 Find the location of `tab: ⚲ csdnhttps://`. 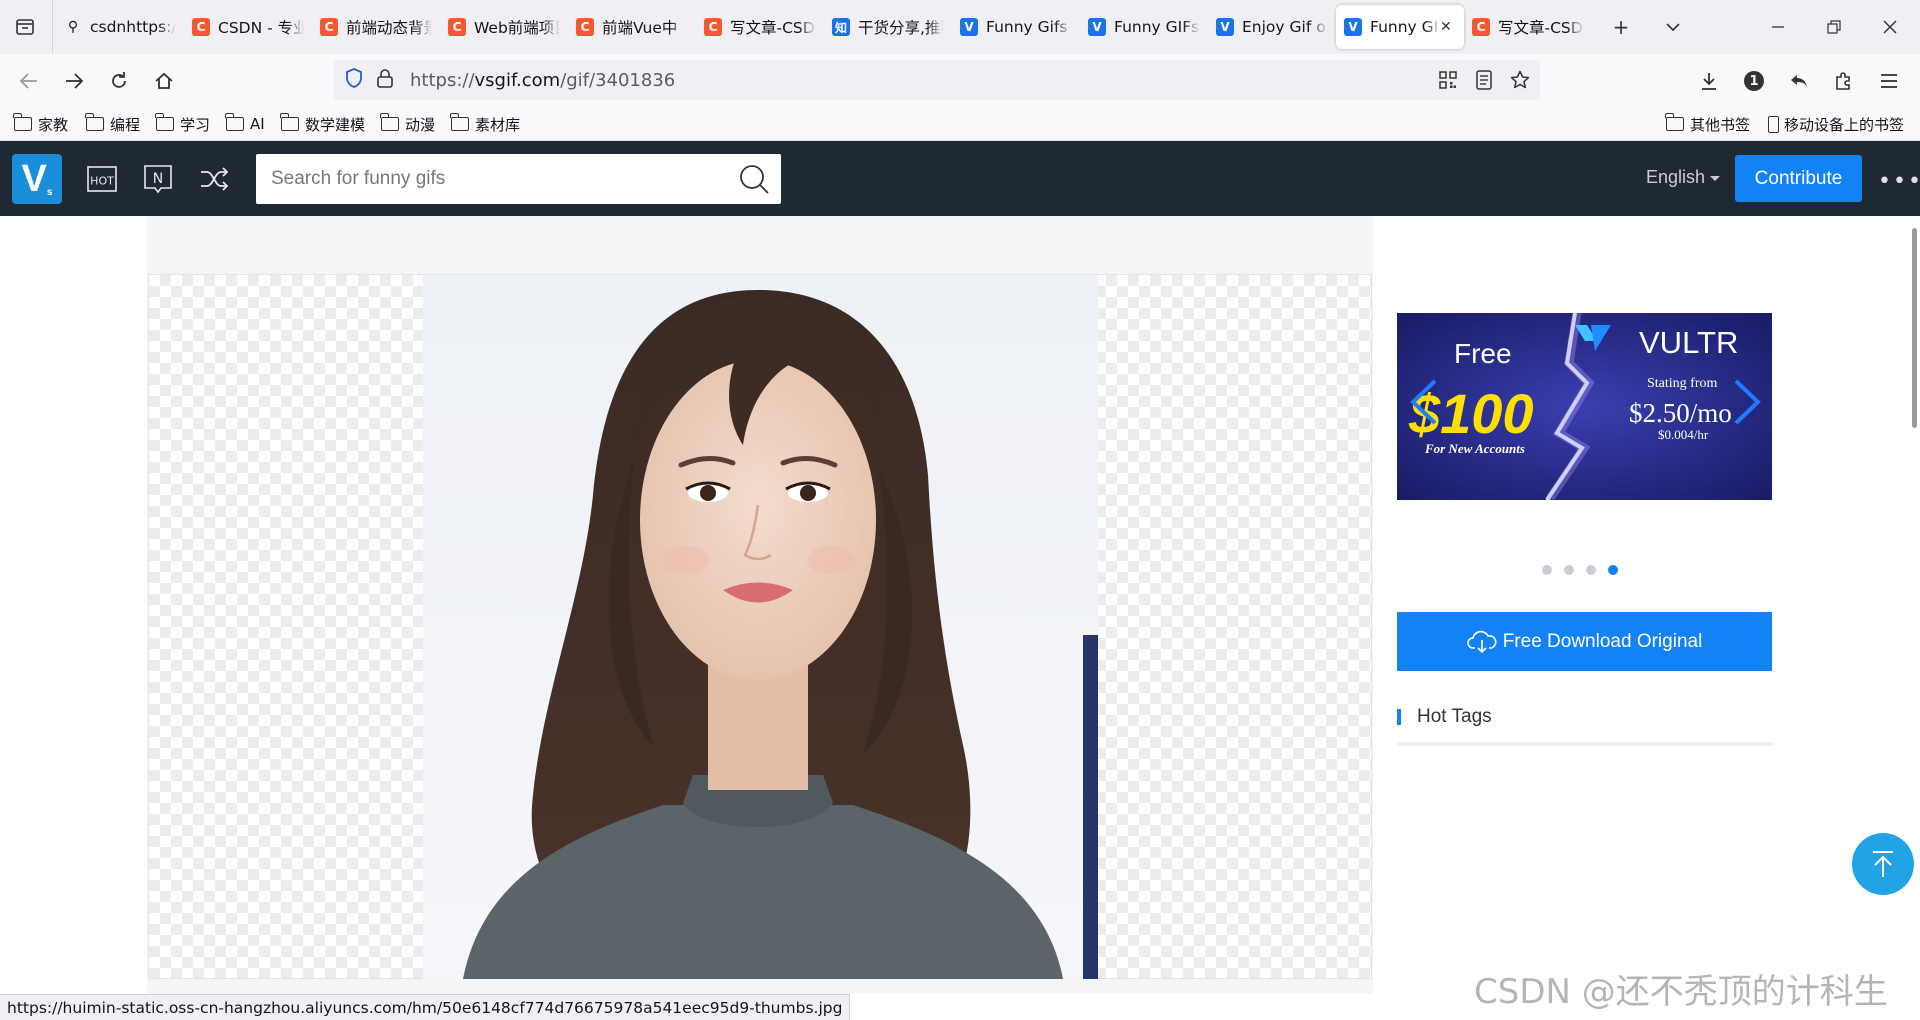

tab: ⚲ csdnhttps:// is located at coordinates (120, 27).